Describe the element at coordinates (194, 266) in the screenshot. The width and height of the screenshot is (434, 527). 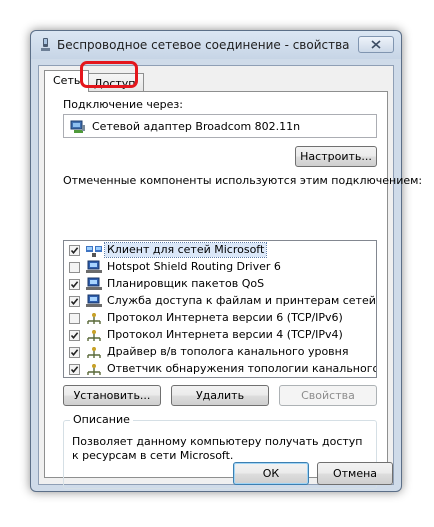
I see `component-label: Hotspot Shield Routing Driver 6` at that location.